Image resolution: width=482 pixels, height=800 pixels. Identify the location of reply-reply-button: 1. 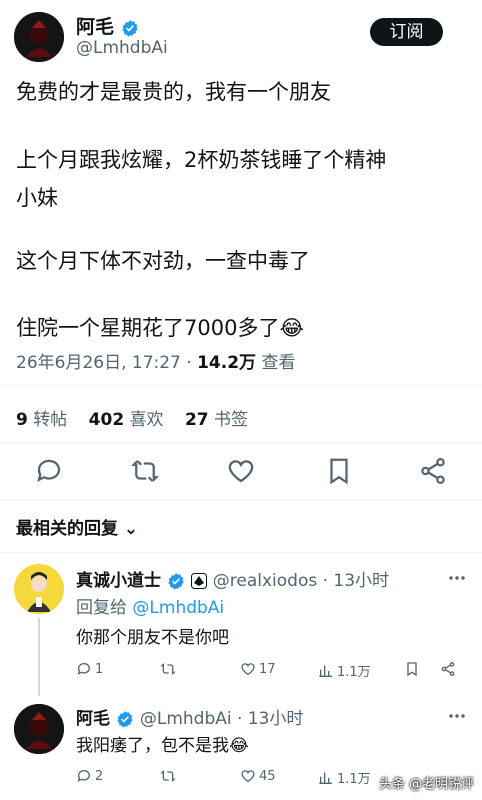
(89, 669).